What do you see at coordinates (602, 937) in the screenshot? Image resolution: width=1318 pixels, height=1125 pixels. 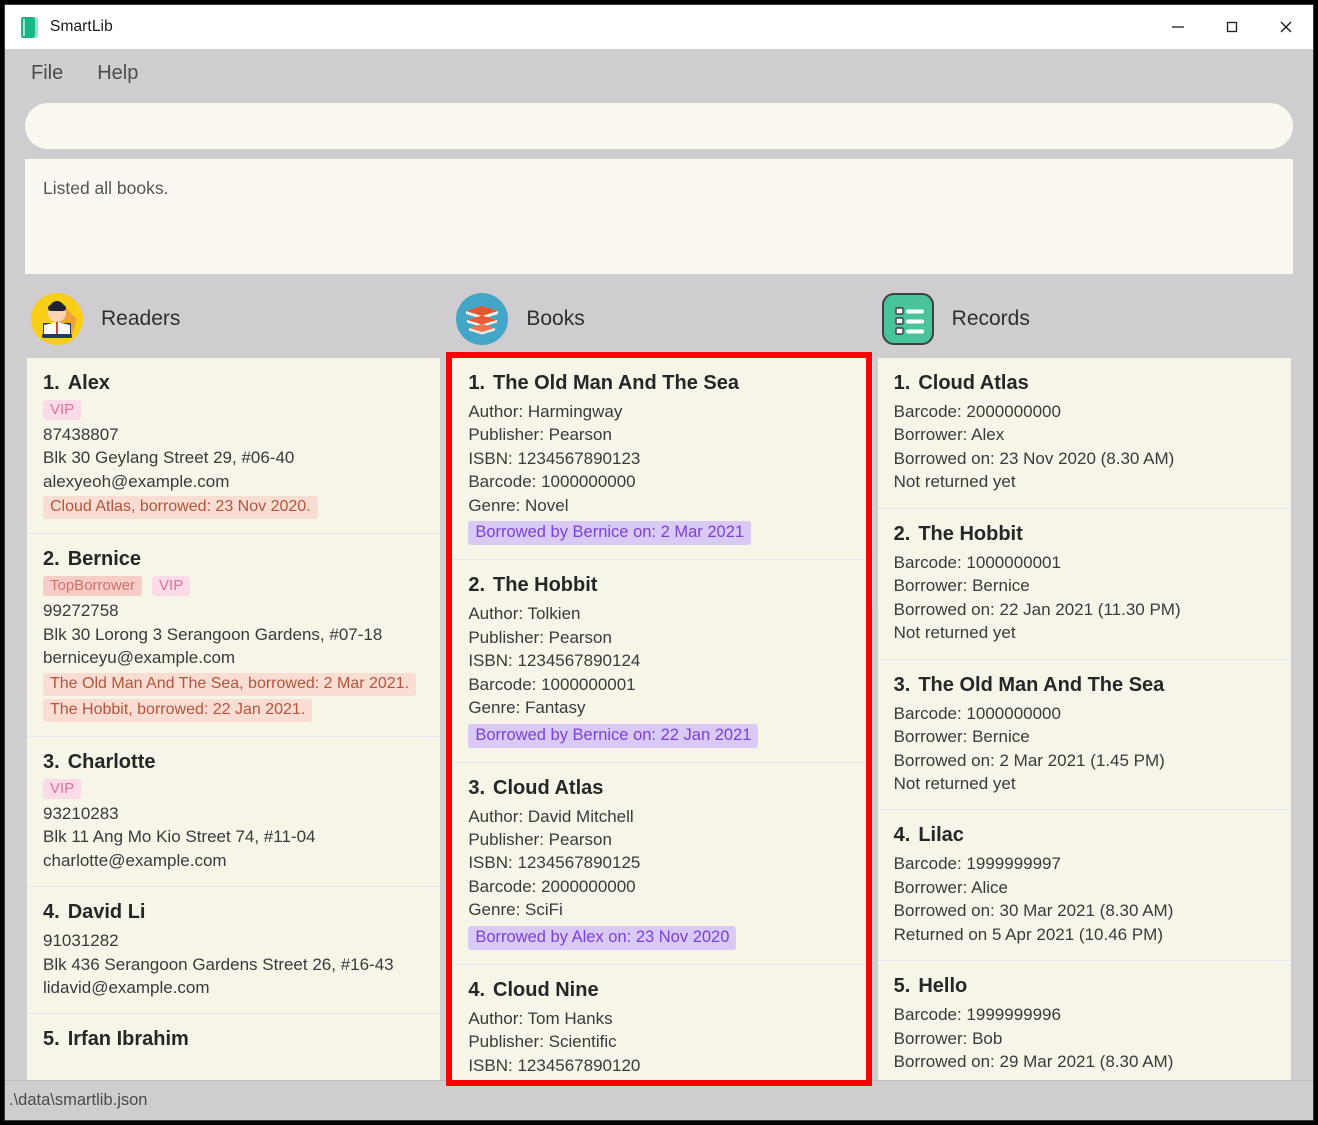 I see `book-borrowed-by-tag: Borrowed by Alex on: 23 Nov 2020` at bounding box center [602, 937].